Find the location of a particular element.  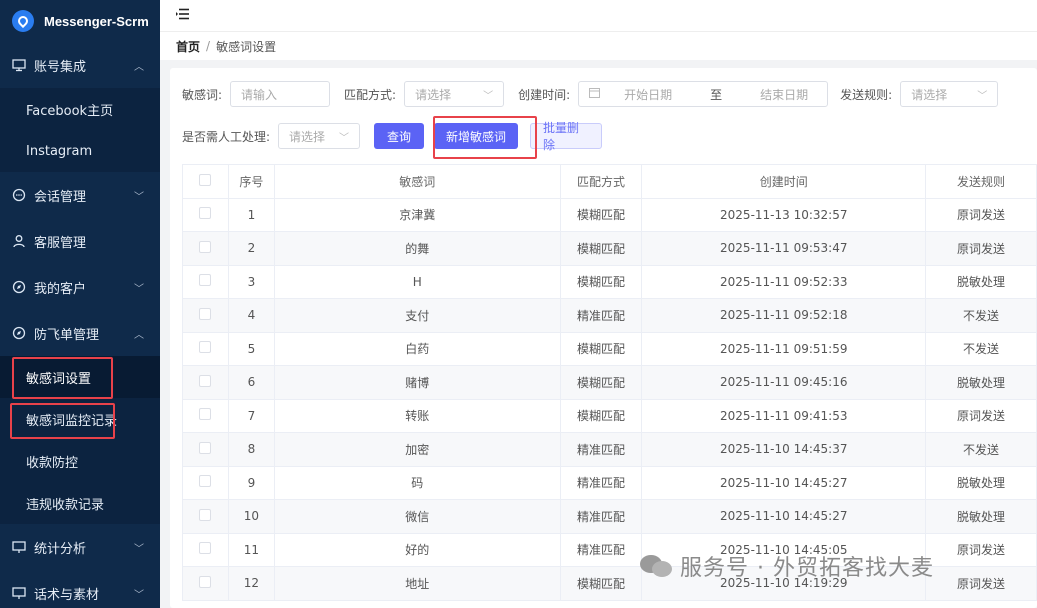

sidebar-item-payment-control: 收款防控 is located at coordinates (80, 461).